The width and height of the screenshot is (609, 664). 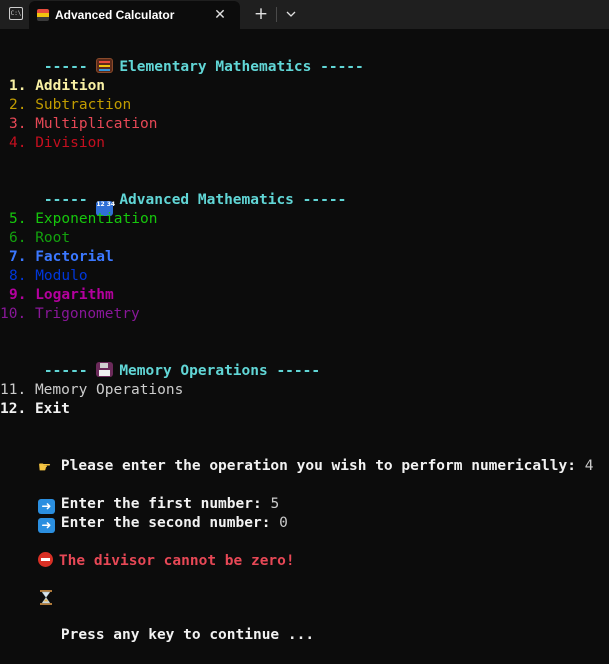 I want to click on section-header-memory: ----- Memory Operations -----, so click(x=182, y=370).